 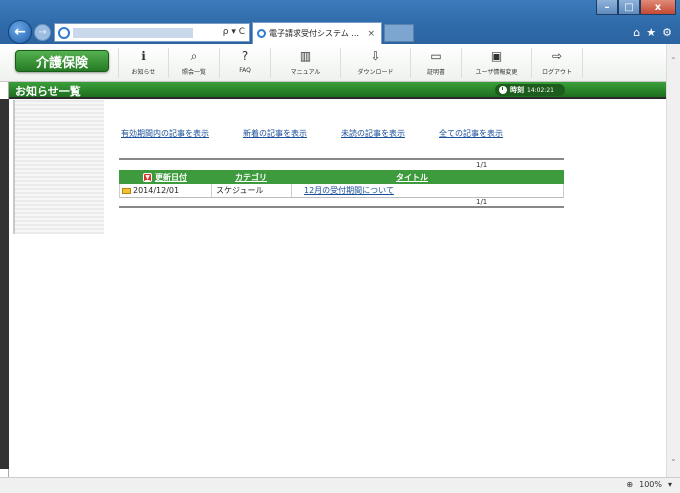 What do you see at coordinates (557, 56) in the screenshot?
I see `logout-icon: ⇨` at bounding box center [557, 56].